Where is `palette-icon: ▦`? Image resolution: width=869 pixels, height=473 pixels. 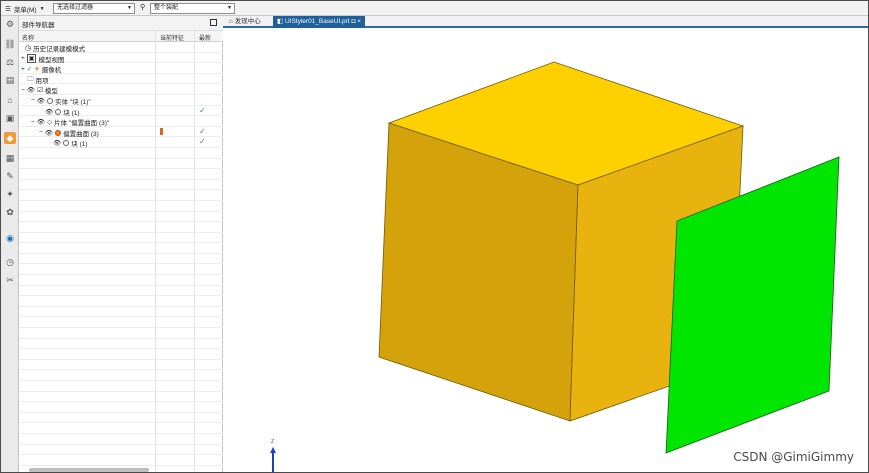 palette-icon: ▦ is located at coordinates (10, 158).